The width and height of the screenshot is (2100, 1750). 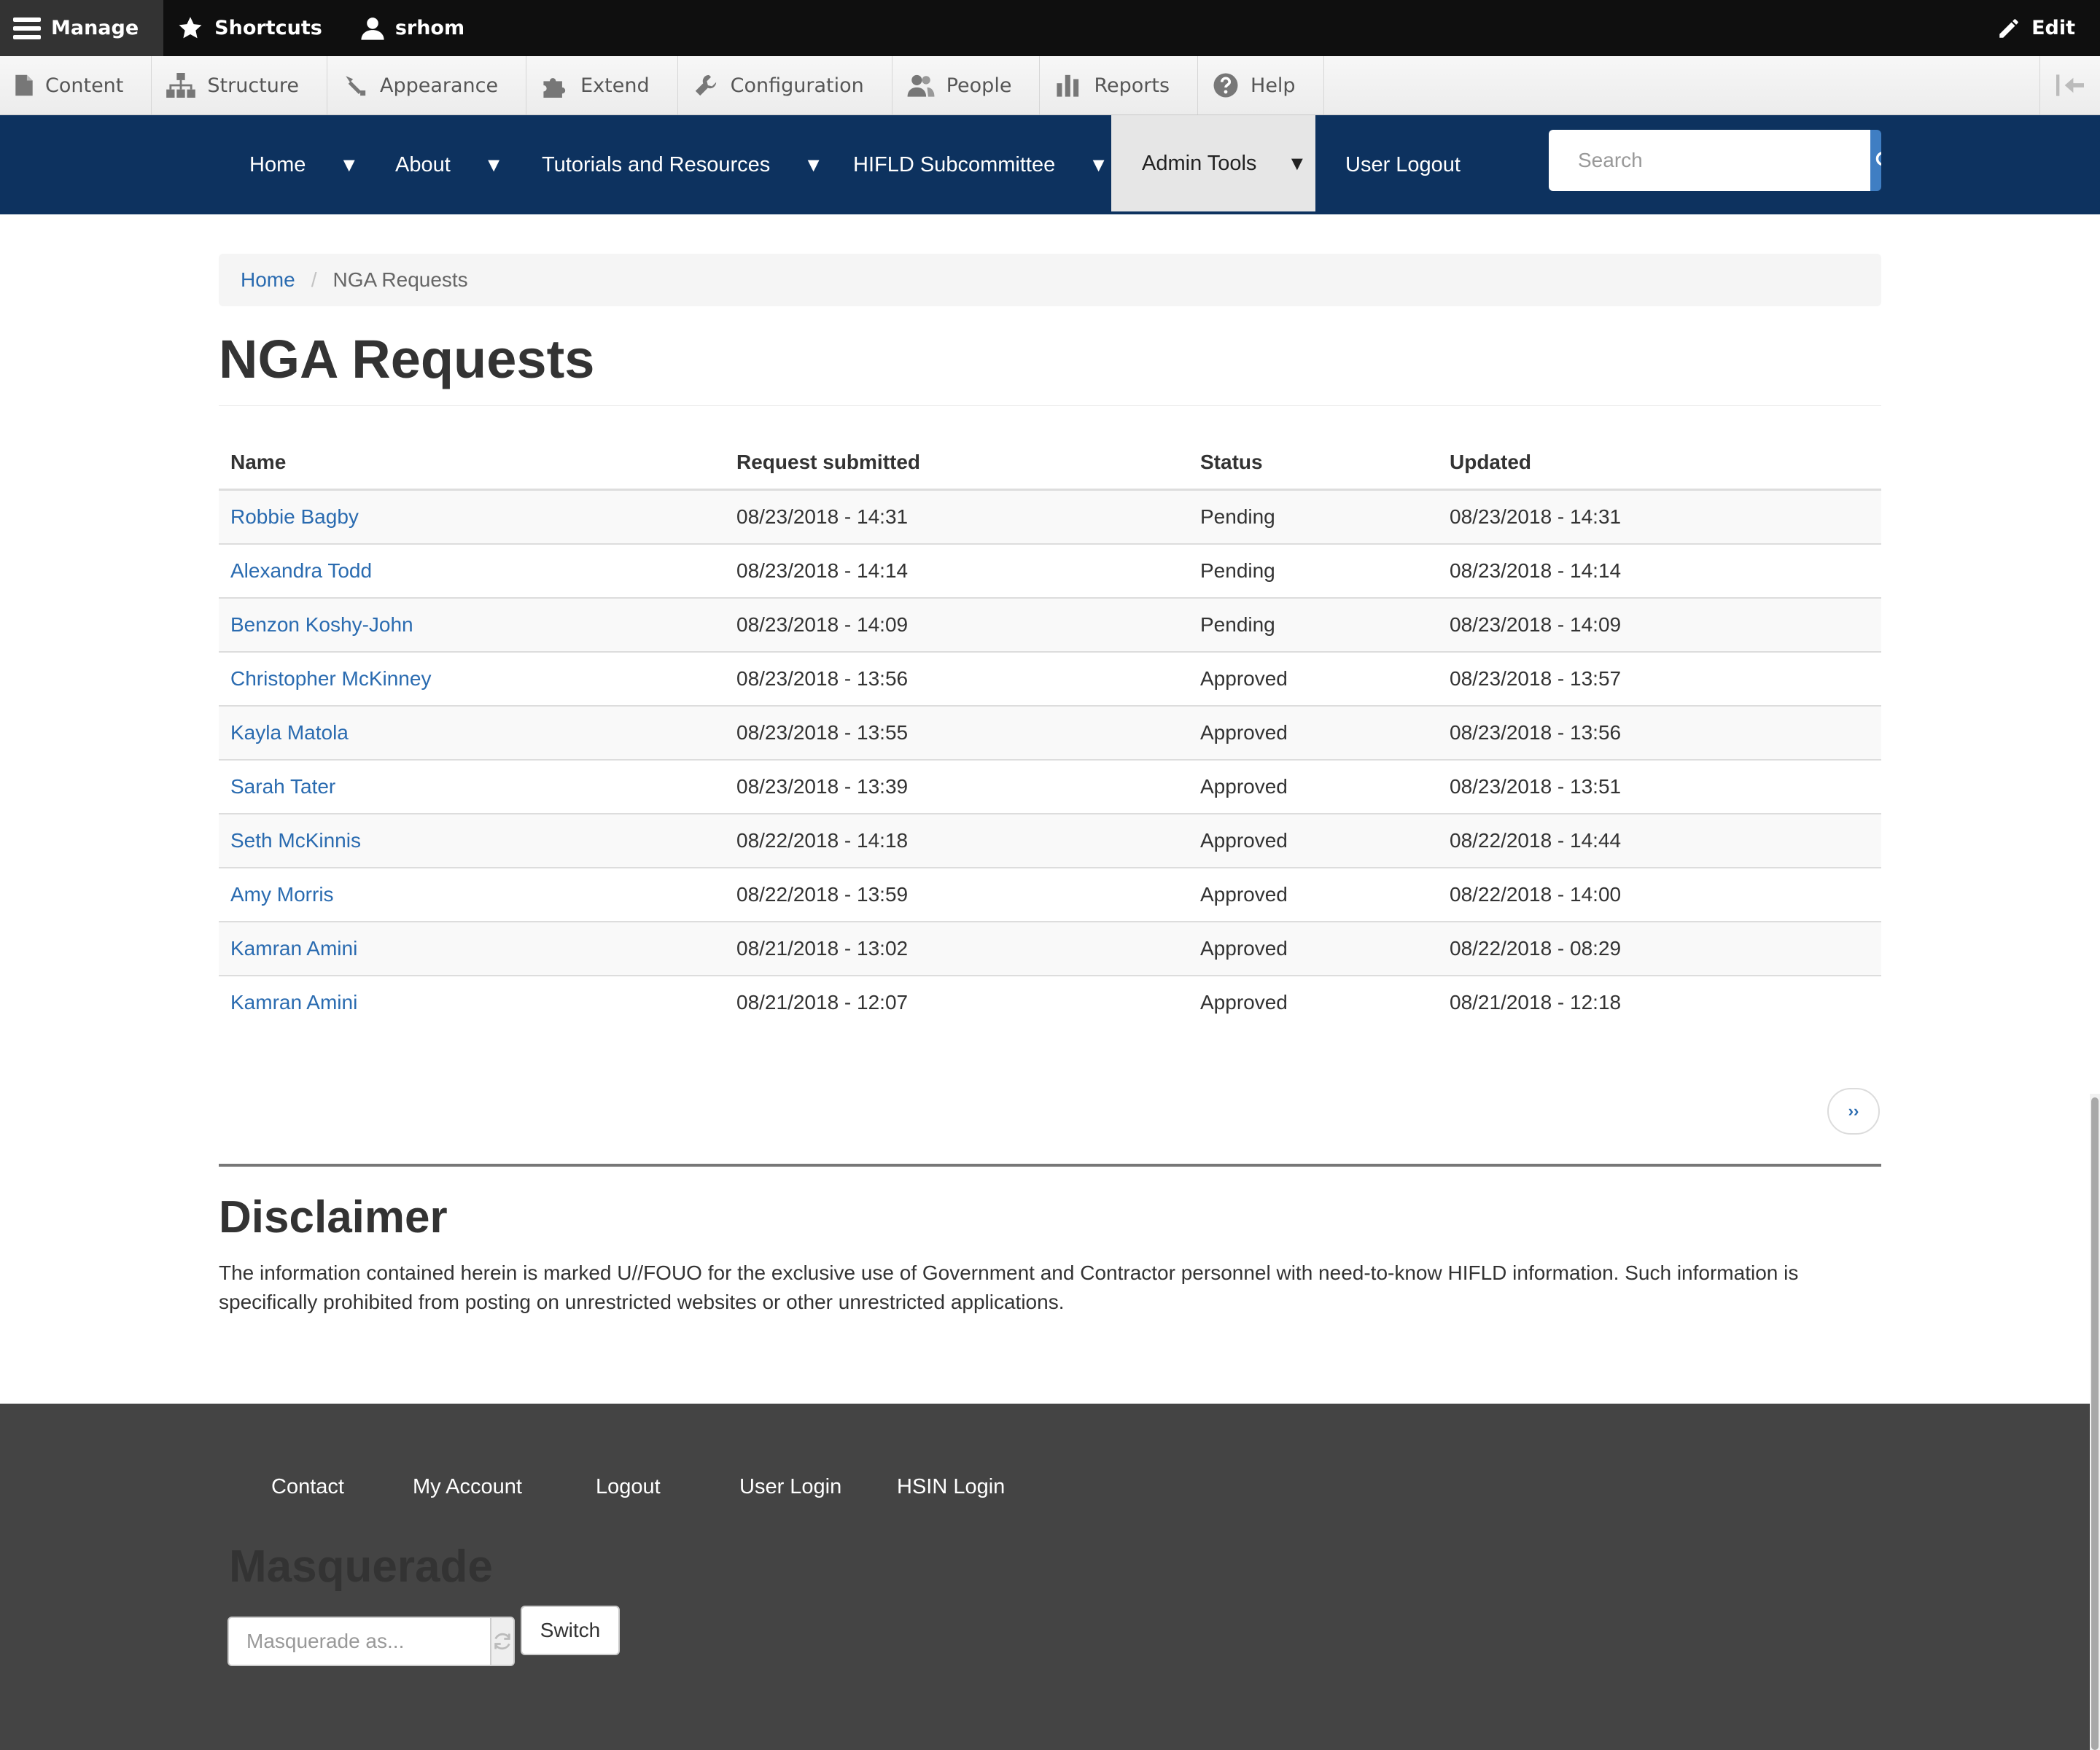 I want to click on shortcuts-tab: Shortcuts, so click(x=255, y=28).